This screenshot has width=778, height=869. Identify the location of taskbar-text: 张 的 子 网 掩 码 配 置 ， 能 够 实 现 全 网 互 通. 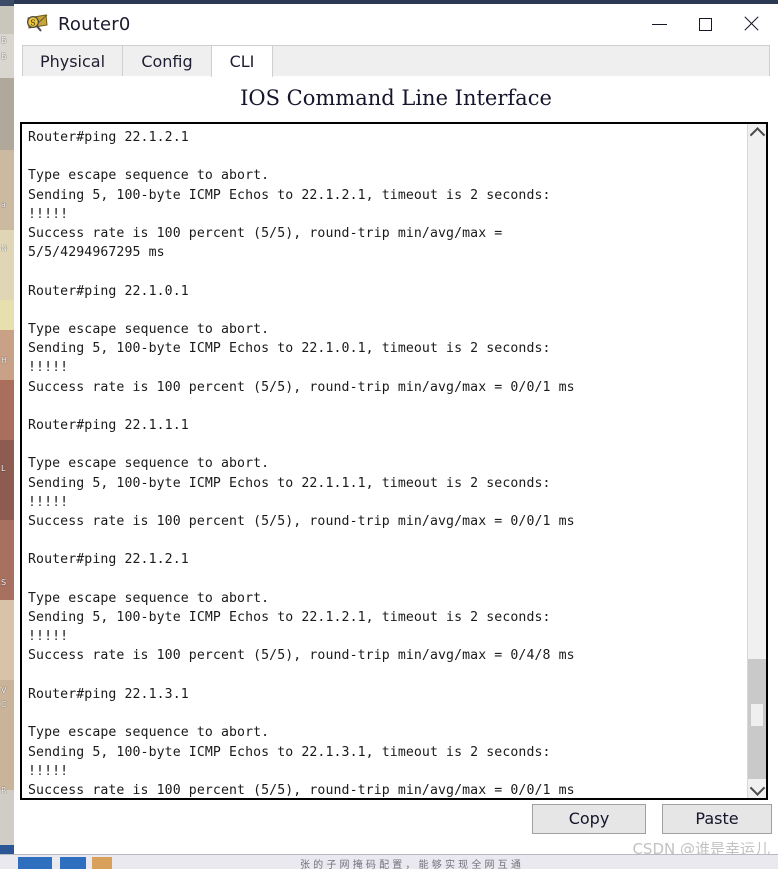
(410, 864).